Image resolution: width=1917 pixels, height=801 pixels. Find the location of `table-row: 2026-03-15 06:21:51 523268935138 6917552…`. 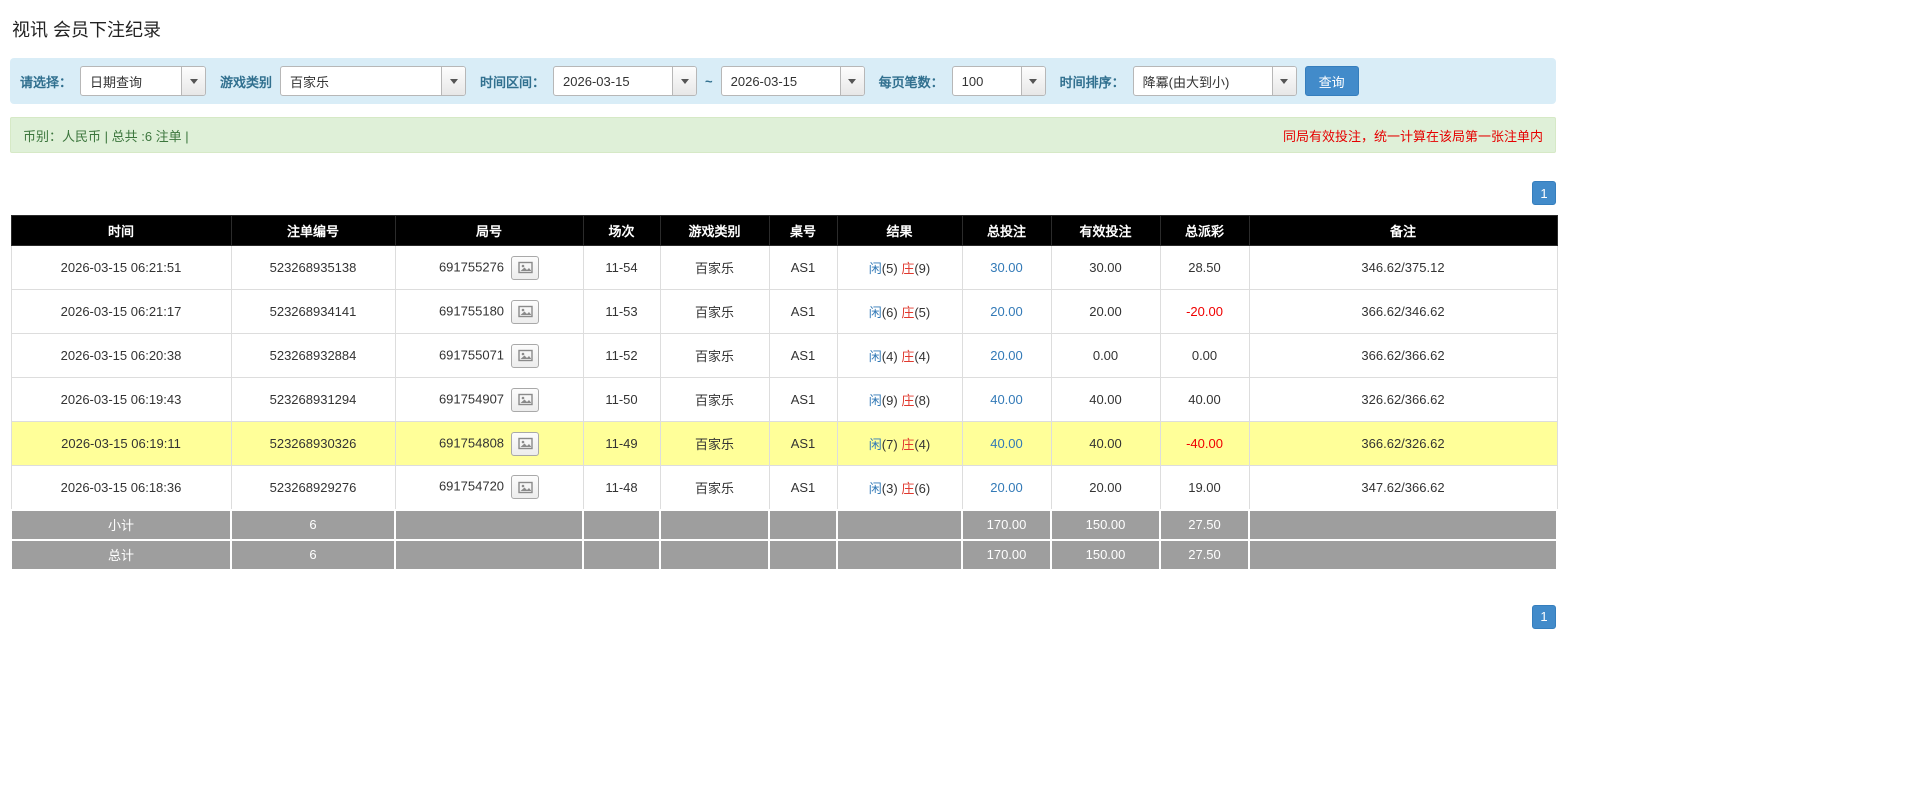

table-row: 2026-03-15 06:21:51 523268935138 6917552… is located at coordinates (784, 267).